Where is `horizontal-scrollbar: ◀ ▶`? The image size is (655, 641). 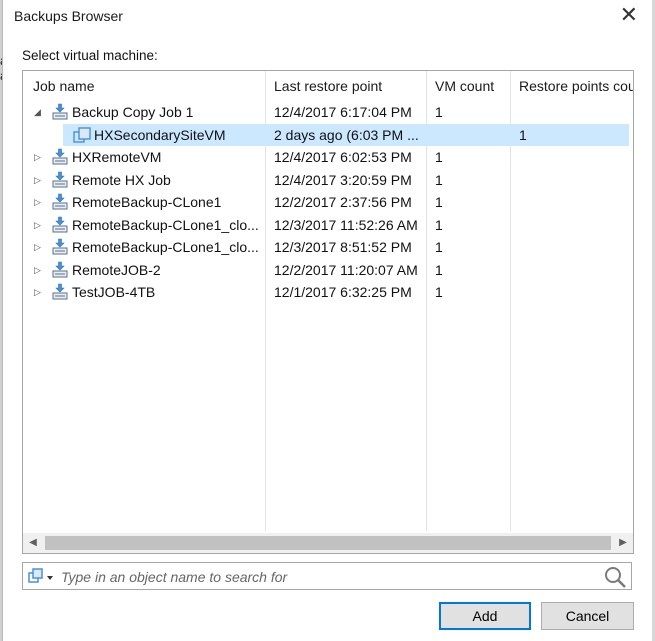
horizontal-scrollbar: ◀ ▶ is located at coordinates (328, 543).